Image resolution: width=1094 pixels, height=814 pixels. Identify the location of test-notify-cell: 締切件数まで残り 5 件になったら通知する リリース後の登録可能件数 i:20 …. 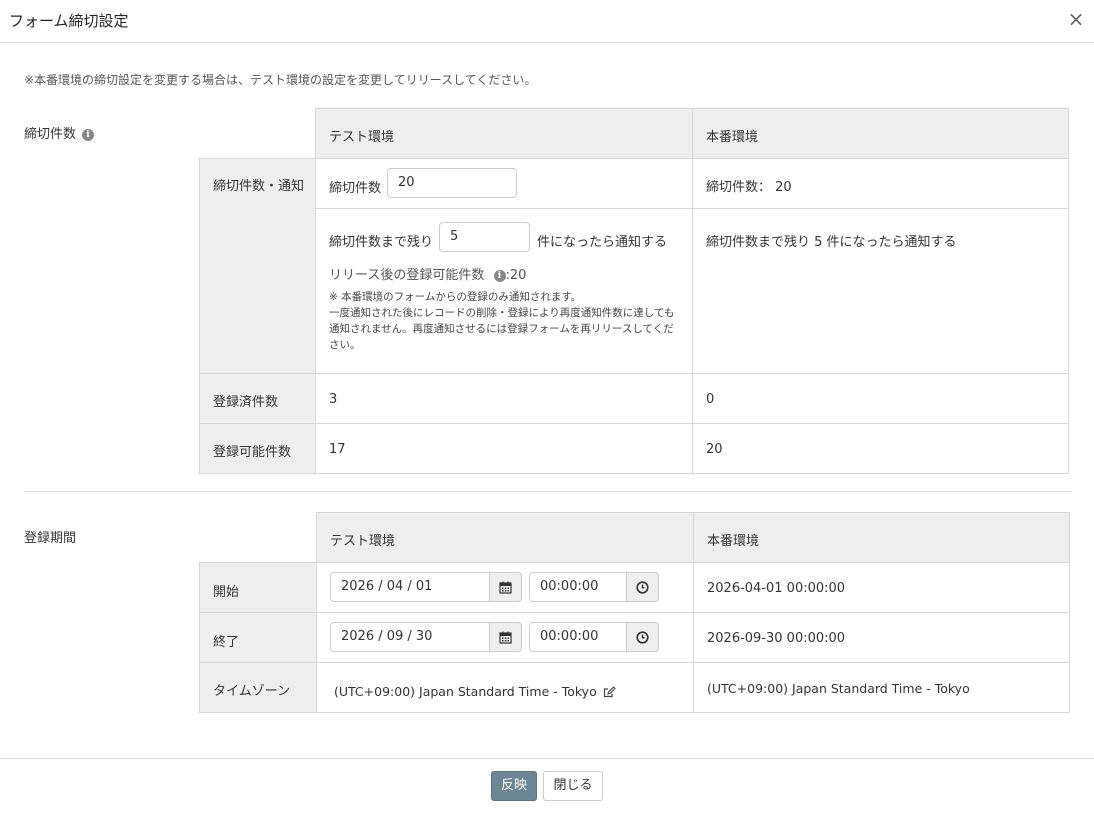
(504, 291).